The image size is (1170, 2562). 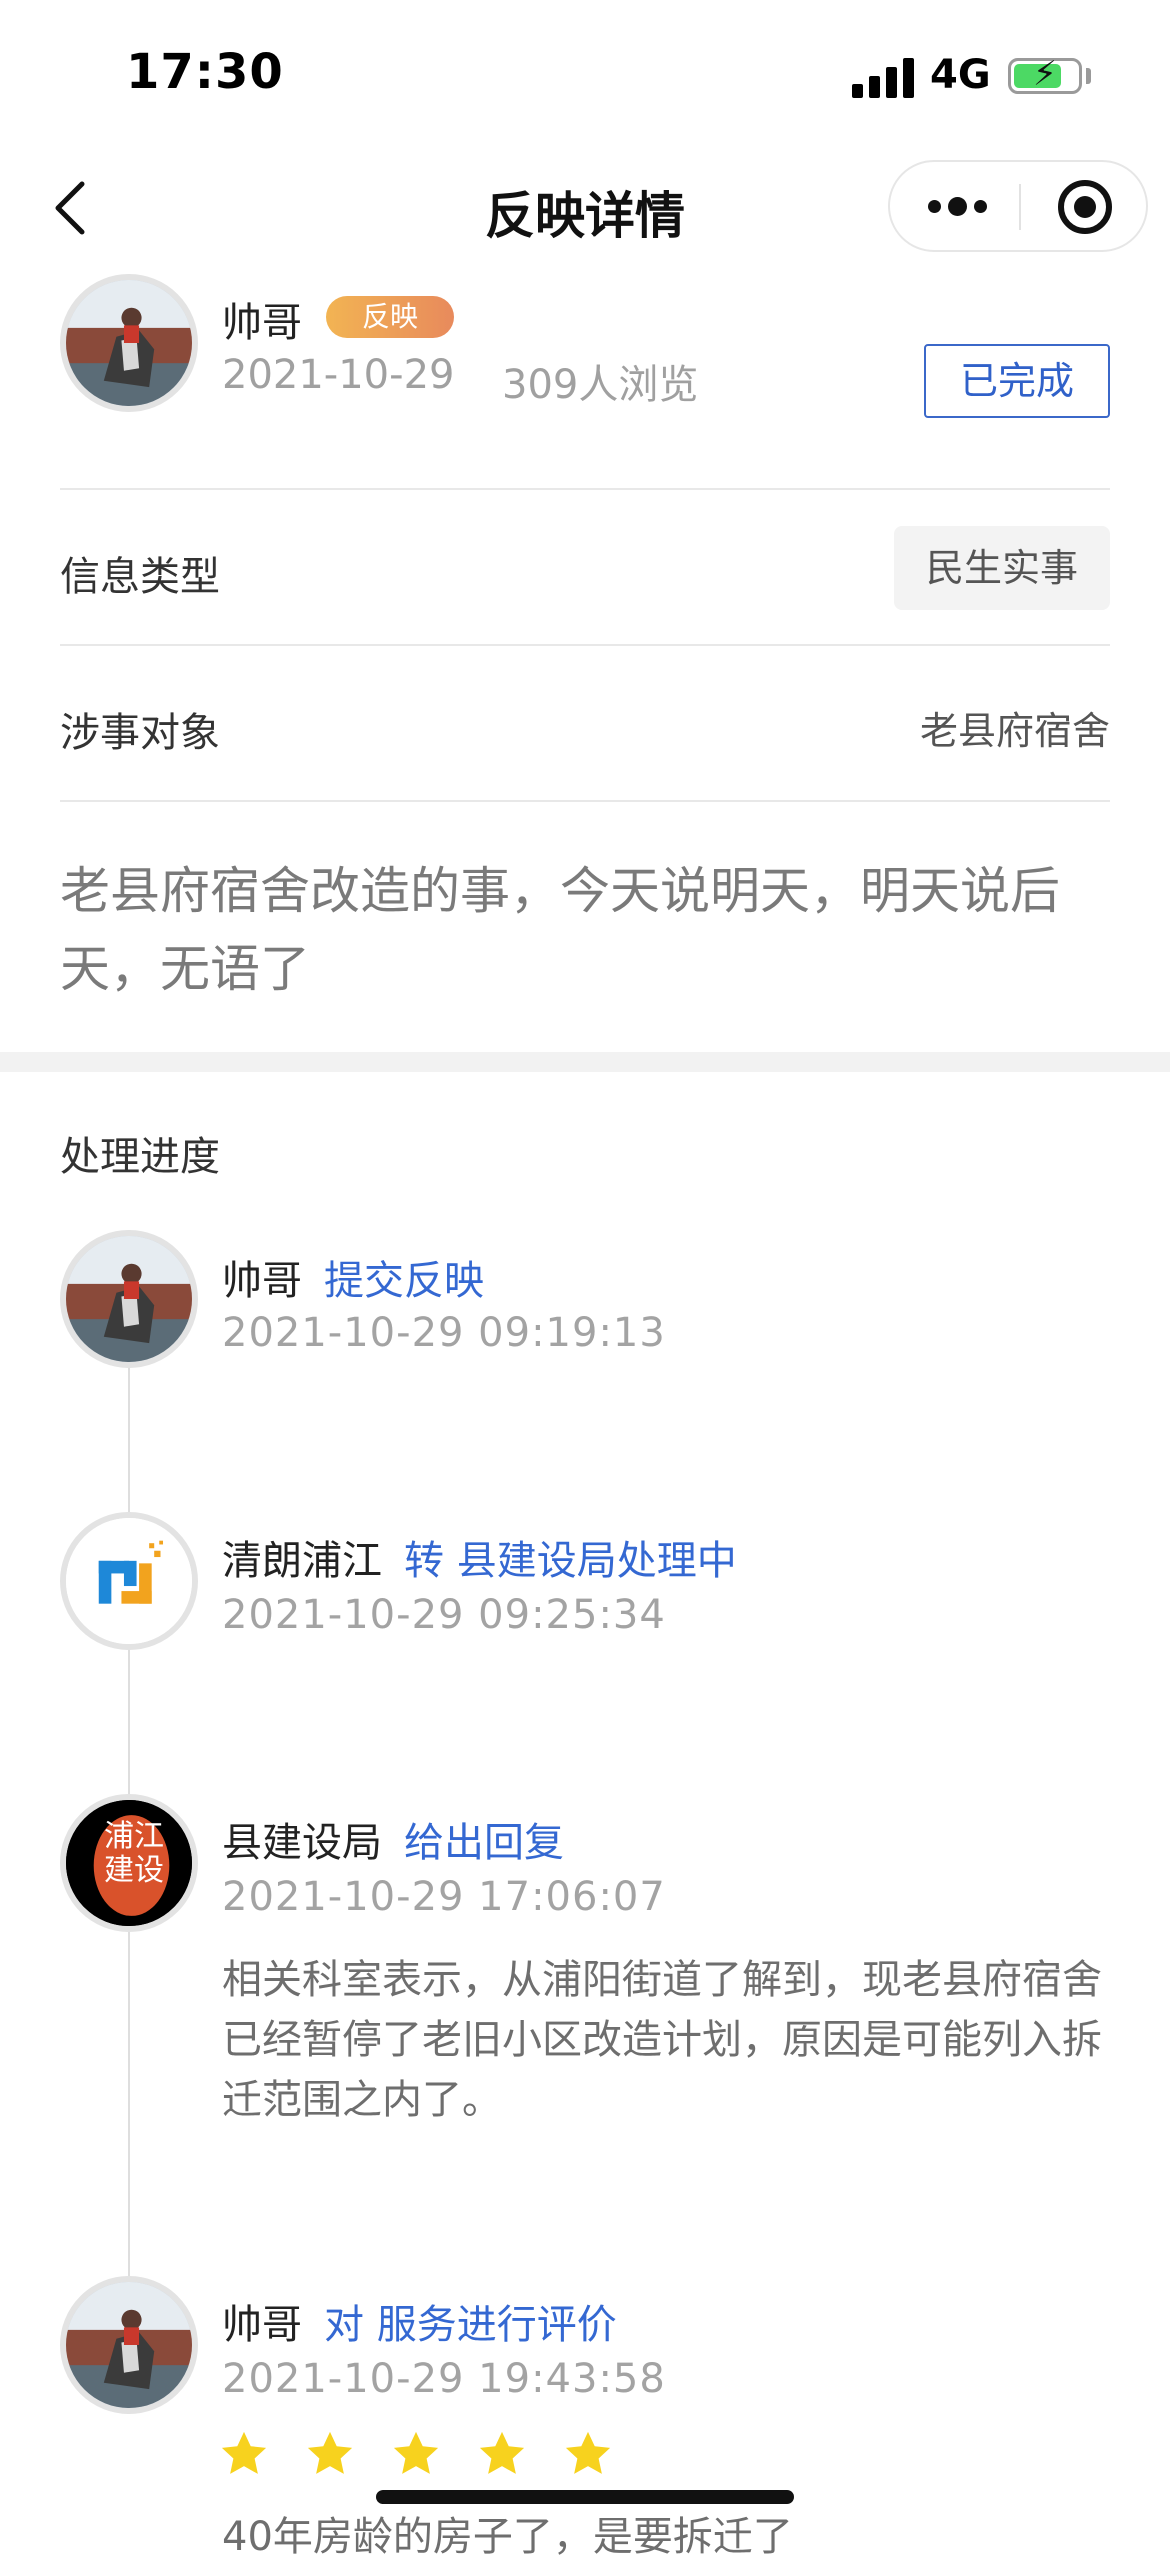 I want to click on step-actor: 县建设局, so click(x=302, y=1843).